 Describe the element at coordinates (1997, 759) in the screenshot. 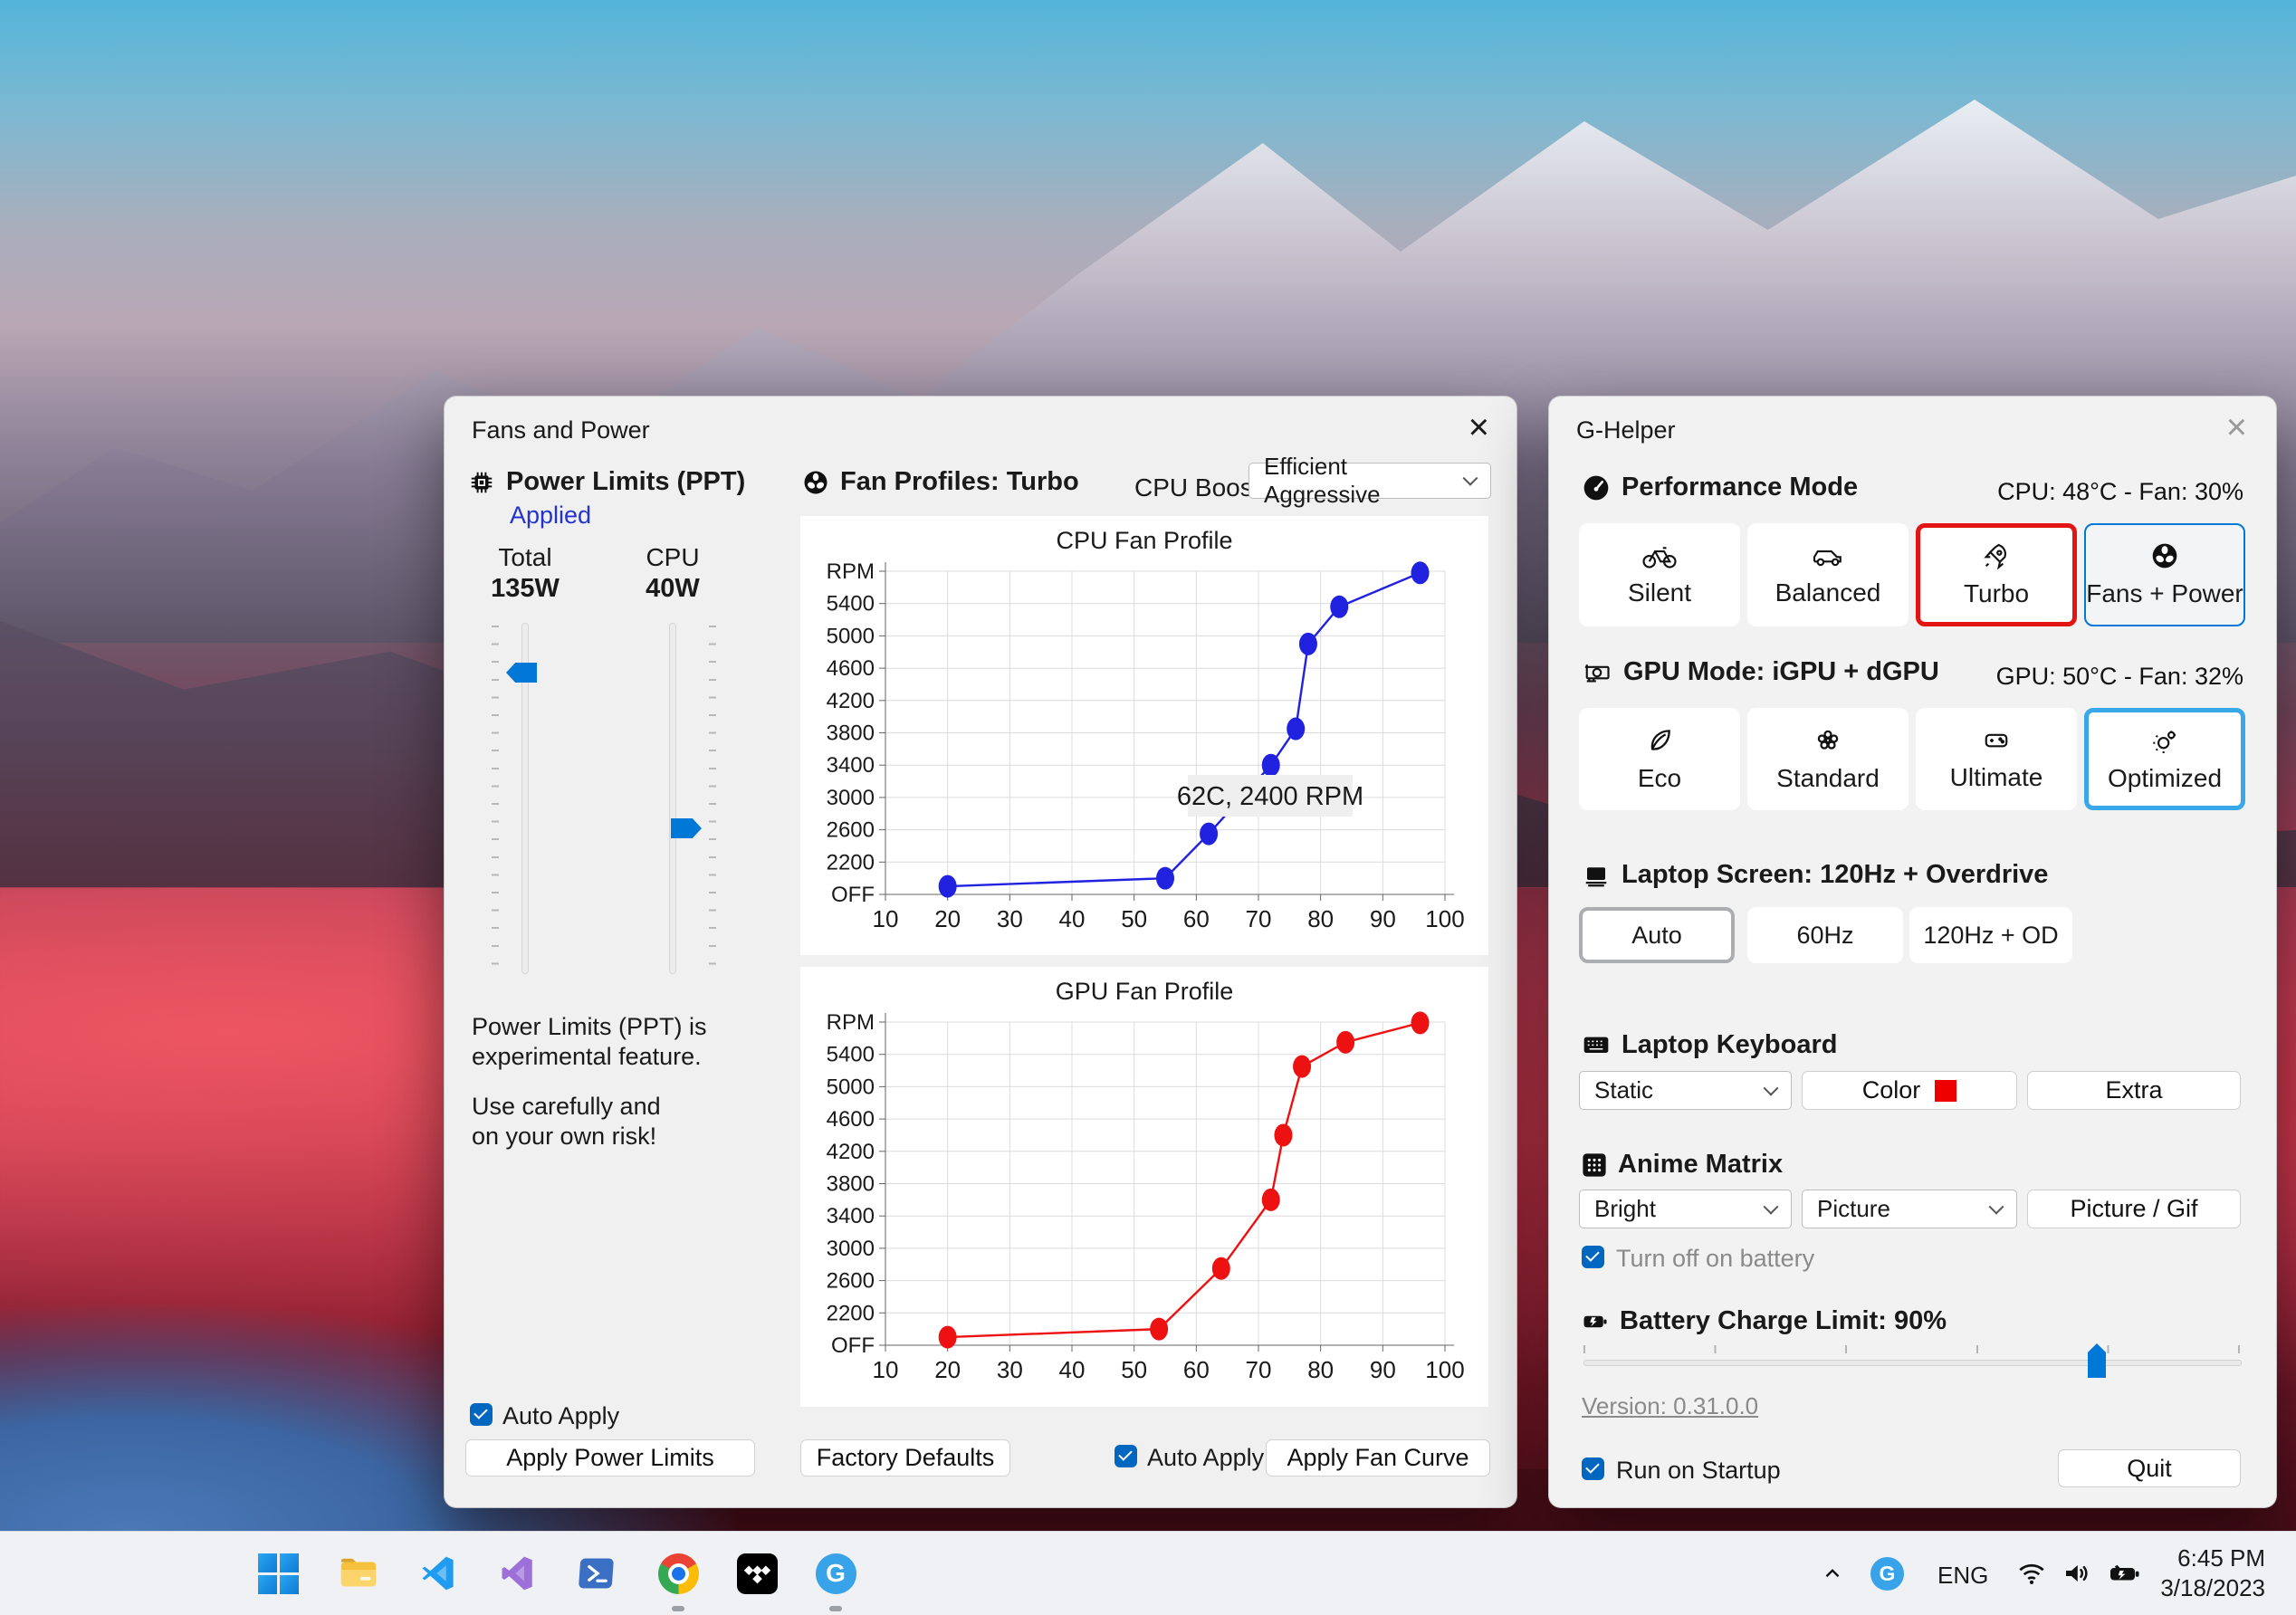

I see `gpu-mode-ultimate-button: Ultimate` at that location.